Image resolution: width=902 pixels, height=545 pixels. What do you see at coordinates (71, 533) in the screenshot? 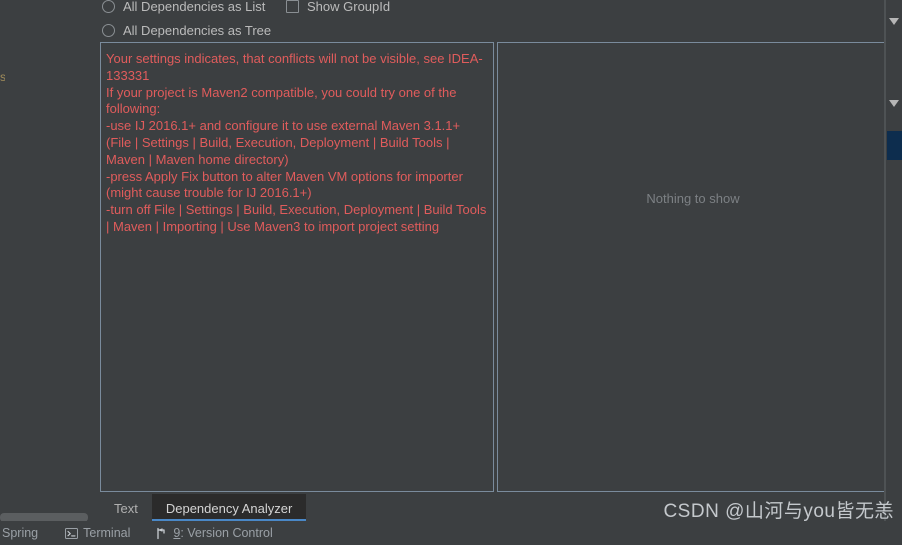
I see `terminal-icon` at bounding box center [71, 533].